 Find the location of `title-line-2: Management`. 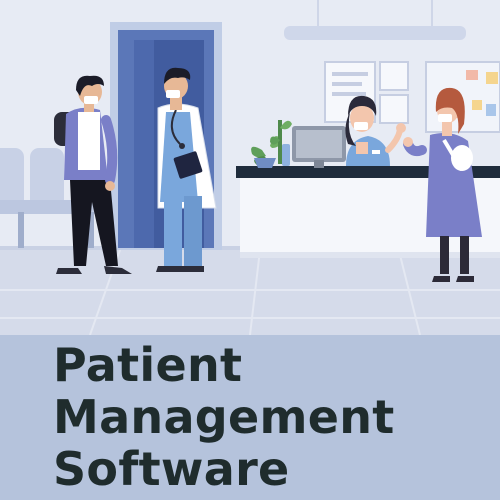

title-line-2: Management is located at coordinates (224, 417).